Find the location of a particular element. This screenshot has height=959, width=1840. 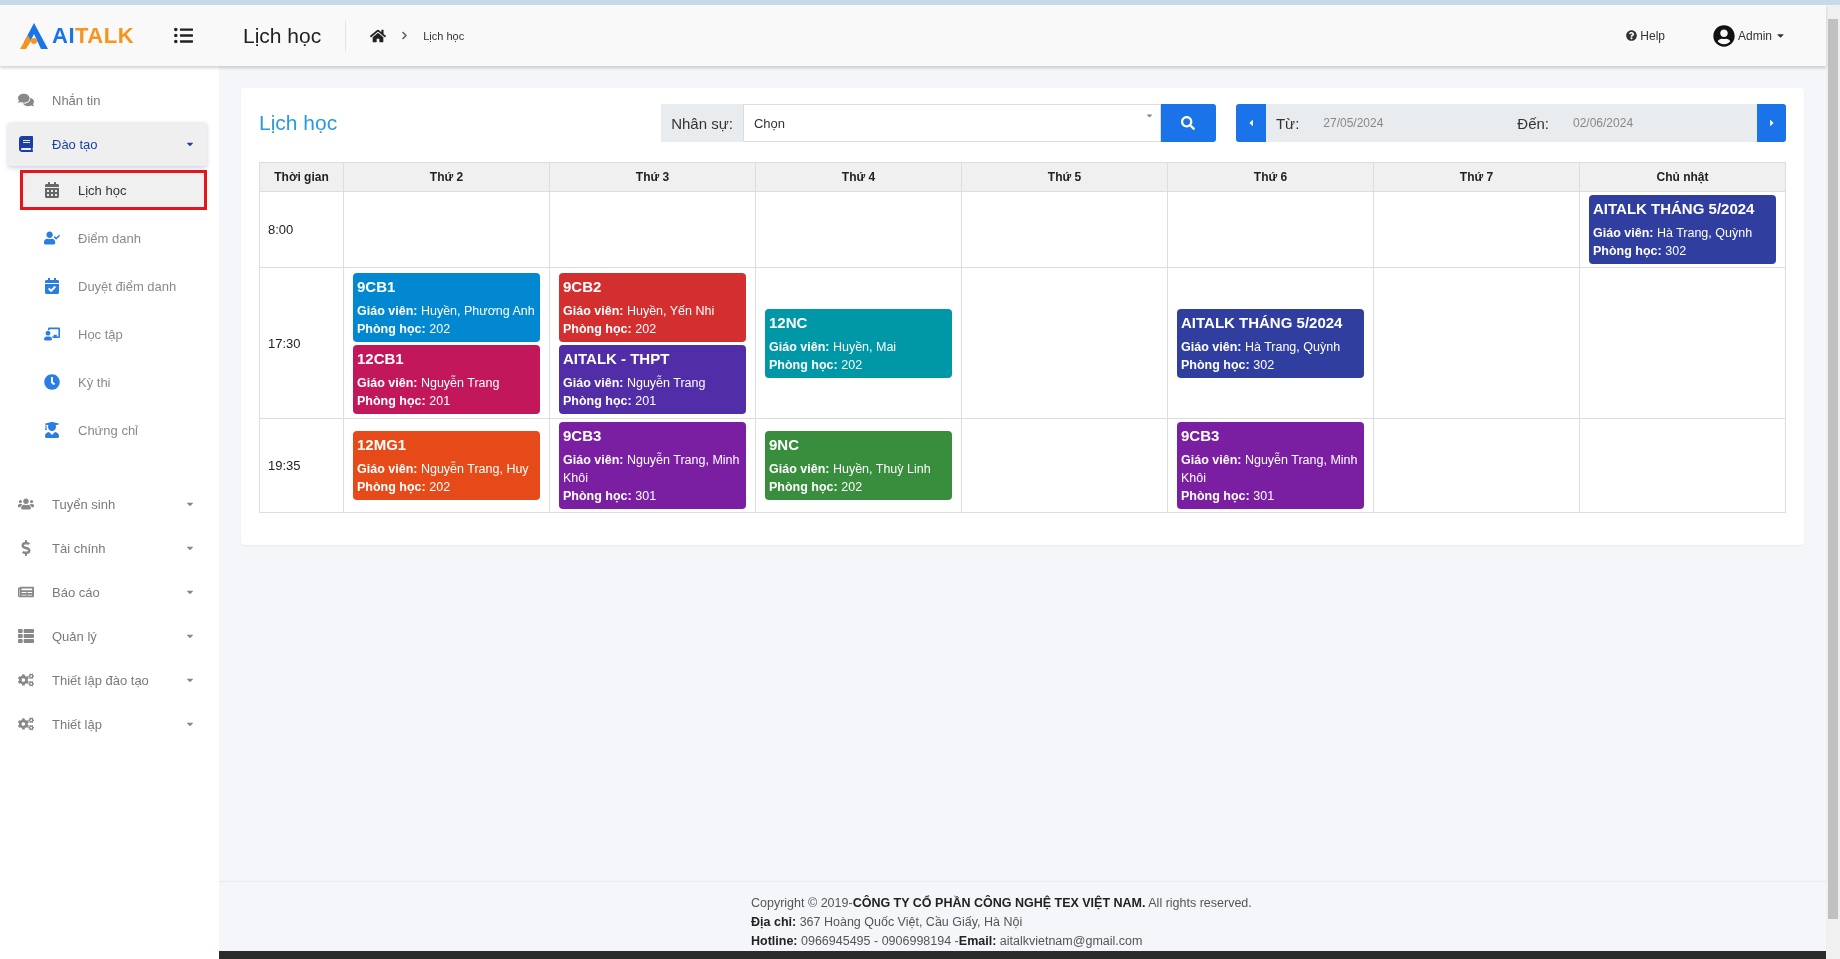

caret-icon is located at coordinates (1149, 115).